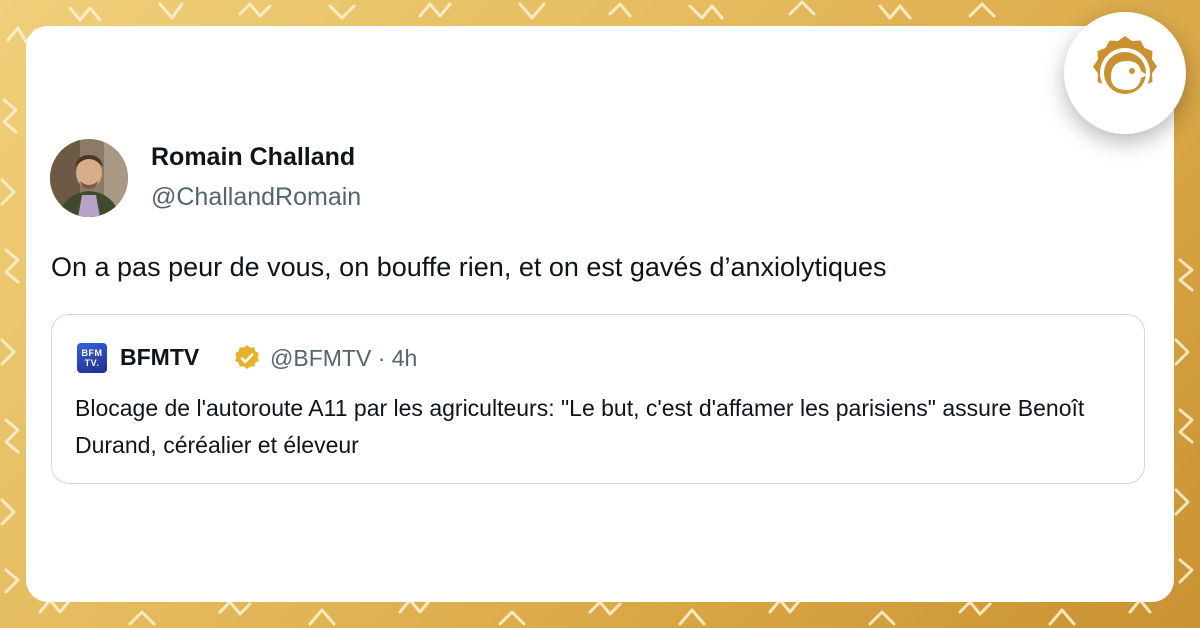  I want to click on bfmtv-logo-line-1: BFM, so click(92, 353).